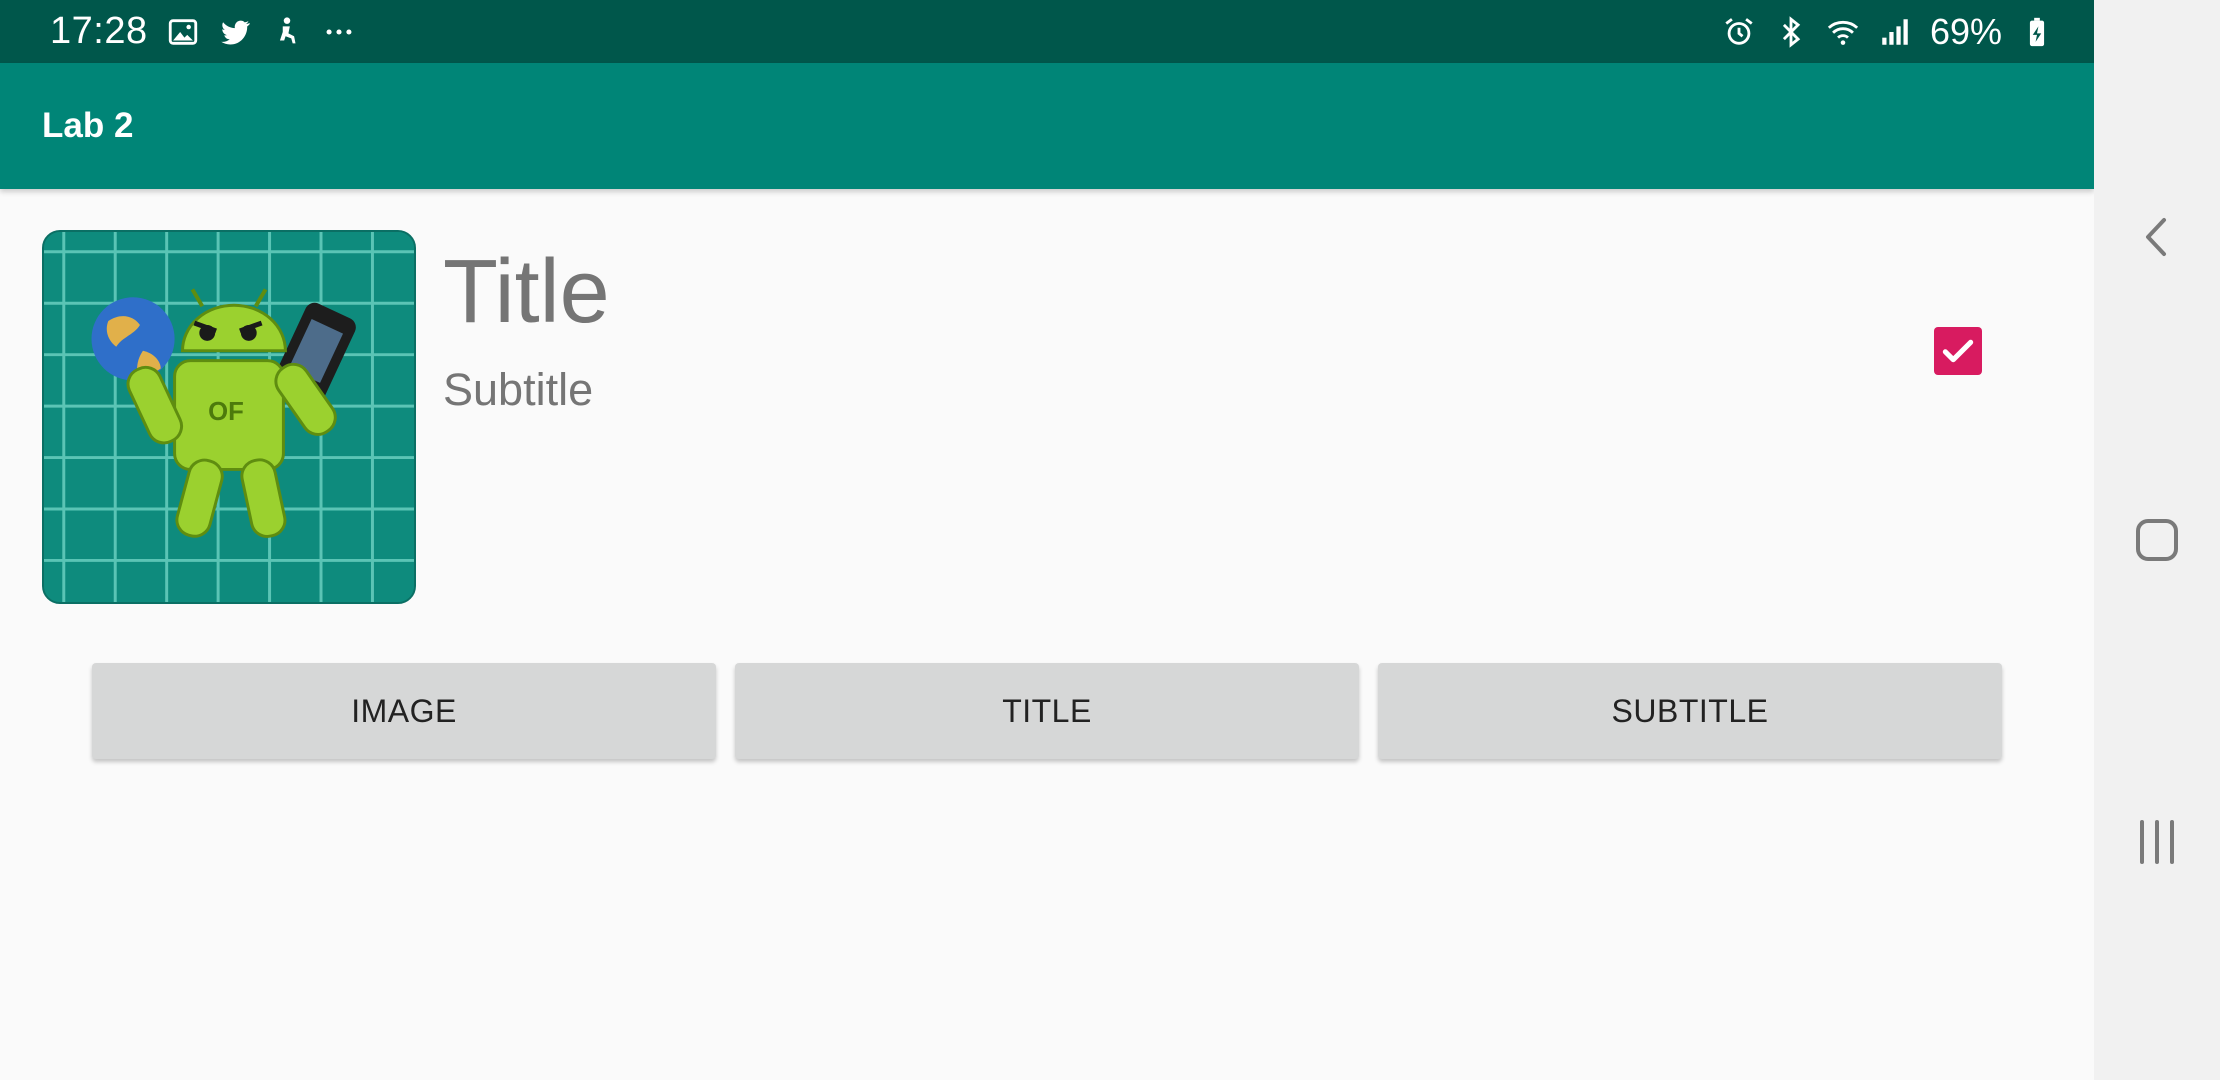 The image size is (2220, 1080). What do you see at coordinates (1047, 31) in the screenshot?
I see `status-bar: 17:28 69%` at bounding box center [1047, 31].